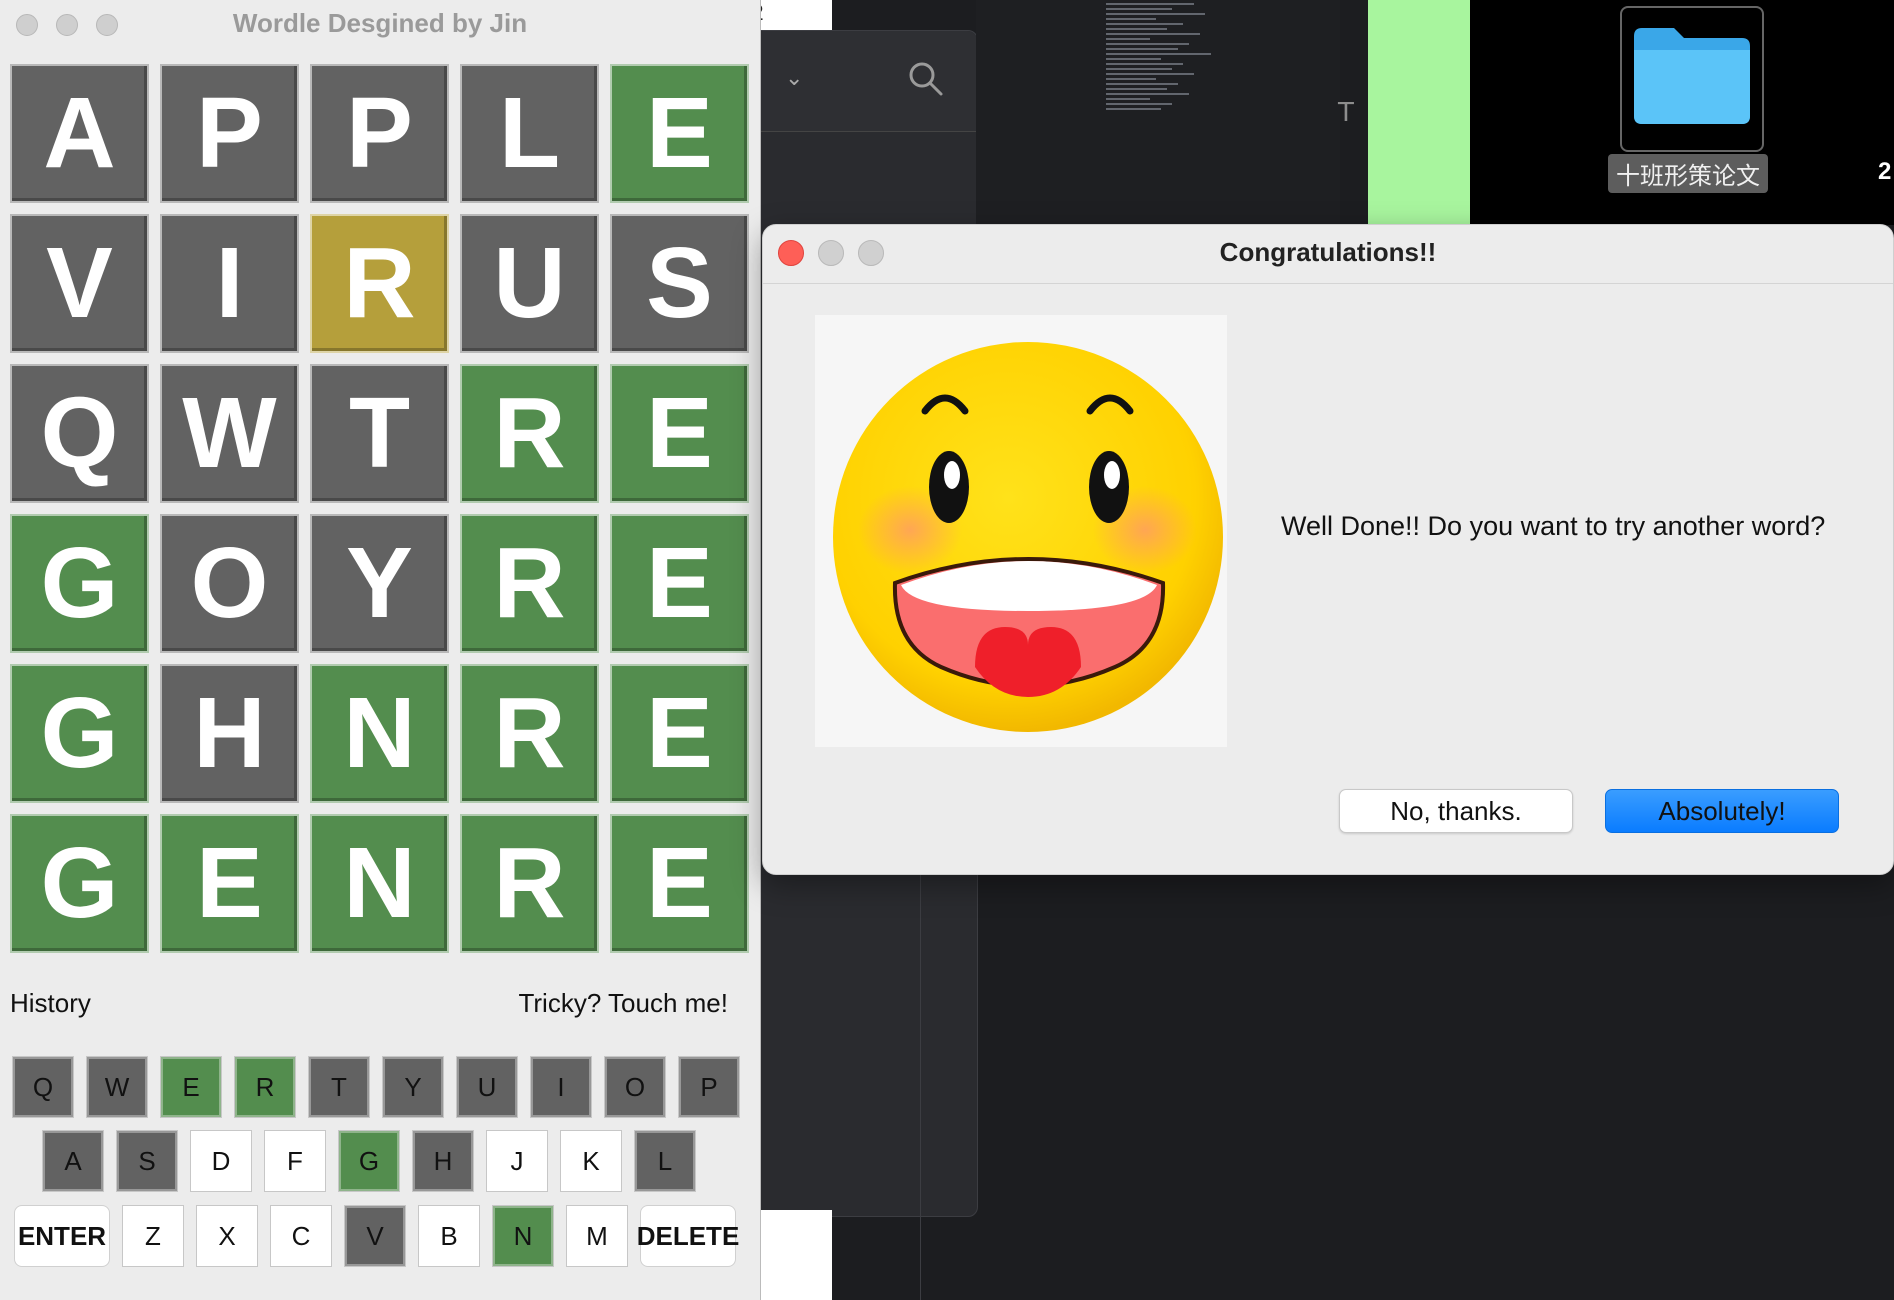 The width and height of the screenshot is (1894, 1300). What do you see at coordinates (1692, 79) in the screenshot?
I see `folder-icon` at bounding box center [1692, 79].